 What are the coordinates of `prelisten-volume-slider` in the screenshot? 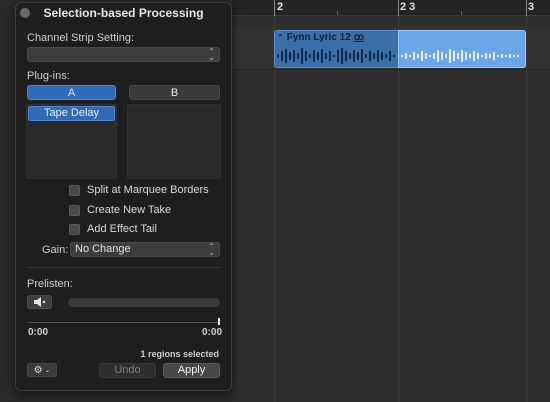 It's located at (144, 302).